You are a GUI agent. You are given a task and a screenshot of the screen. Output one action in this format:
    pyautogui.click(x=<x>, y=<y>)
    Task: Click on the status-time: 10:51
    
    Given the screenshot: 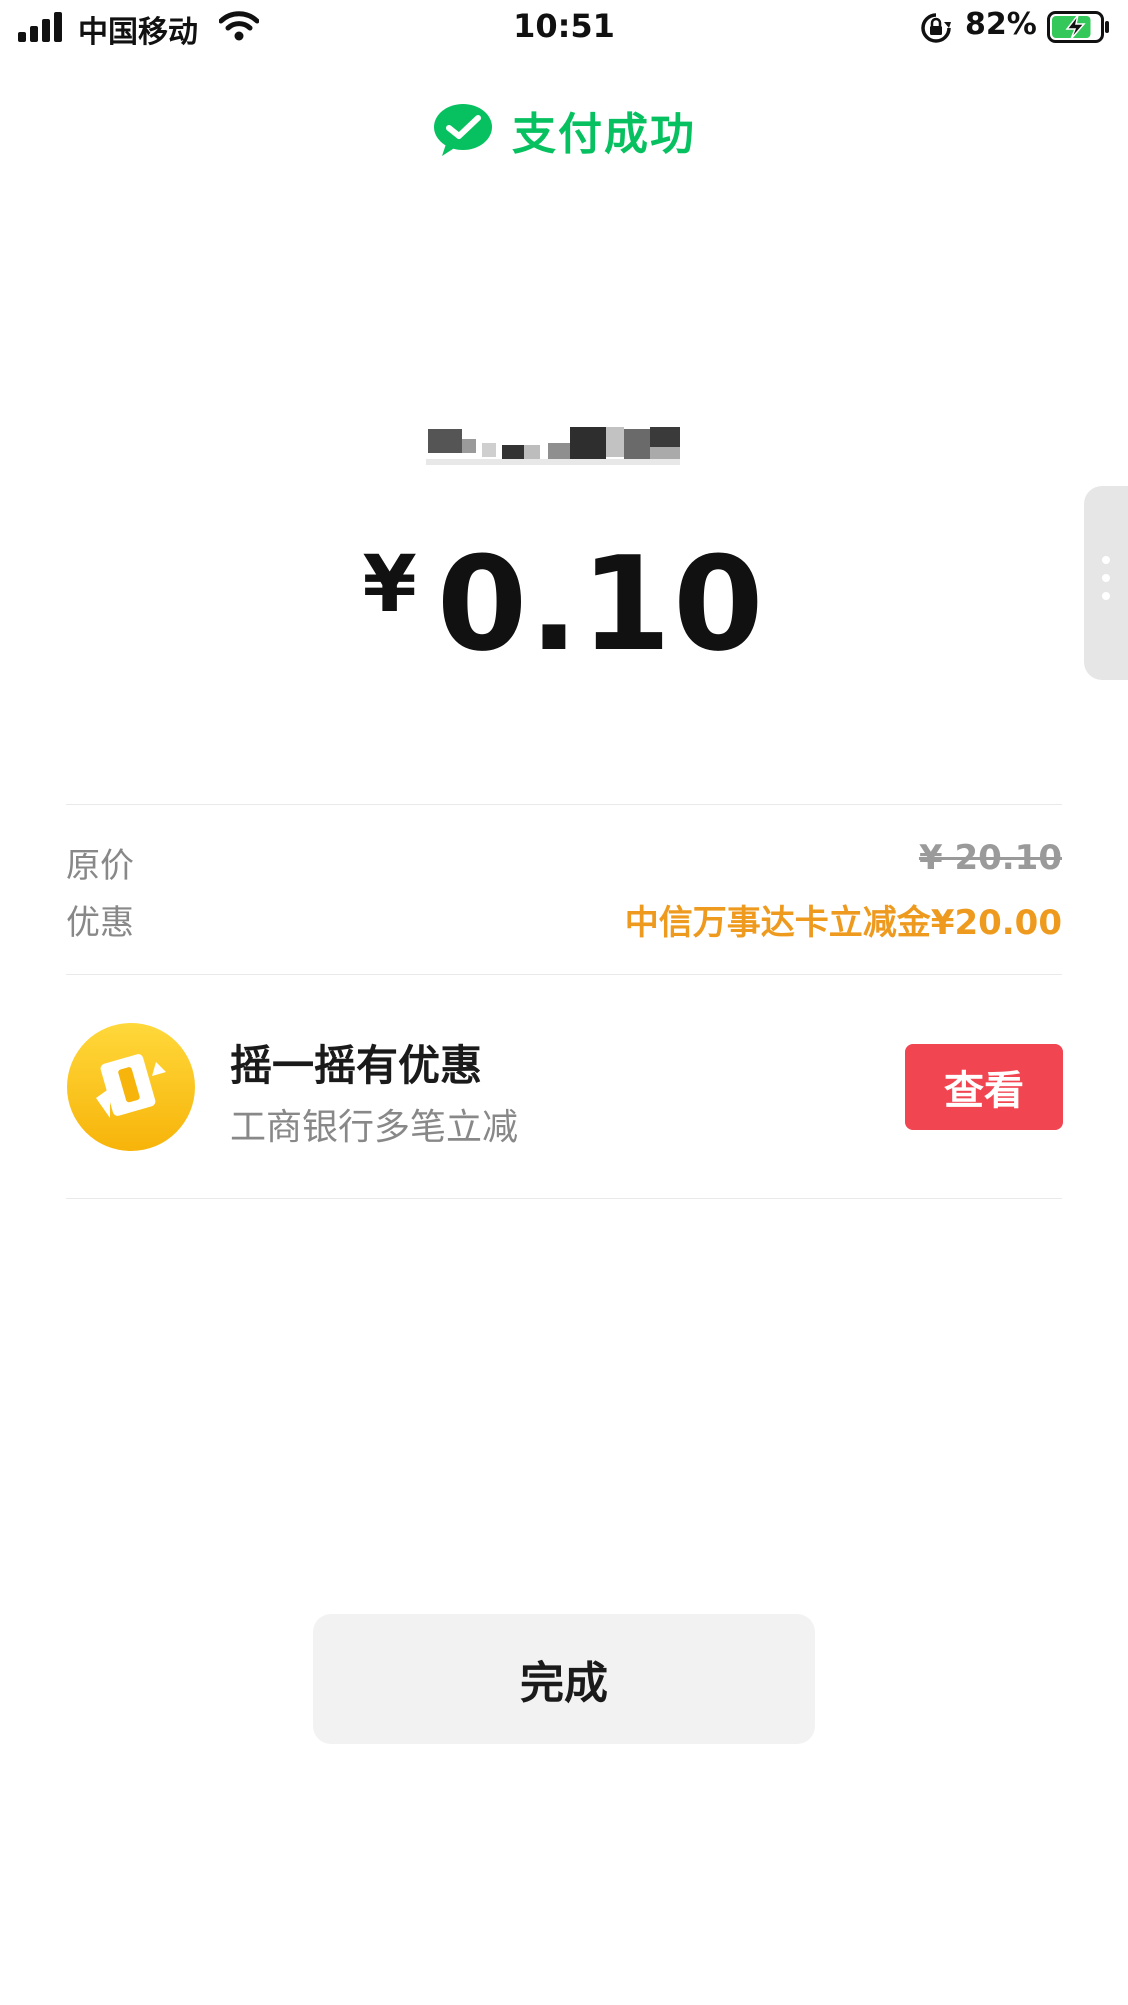 What is the action you would take?
    pyautogui.click(x=564, y=26)
    